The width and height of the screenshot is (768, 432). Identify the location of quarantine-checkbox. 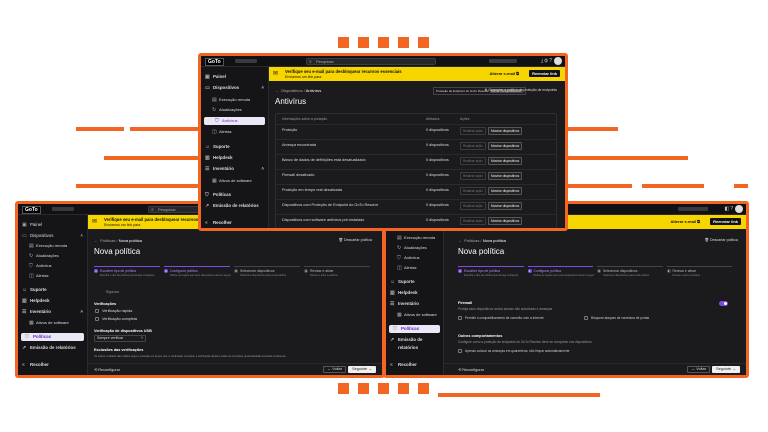
(460, 351).